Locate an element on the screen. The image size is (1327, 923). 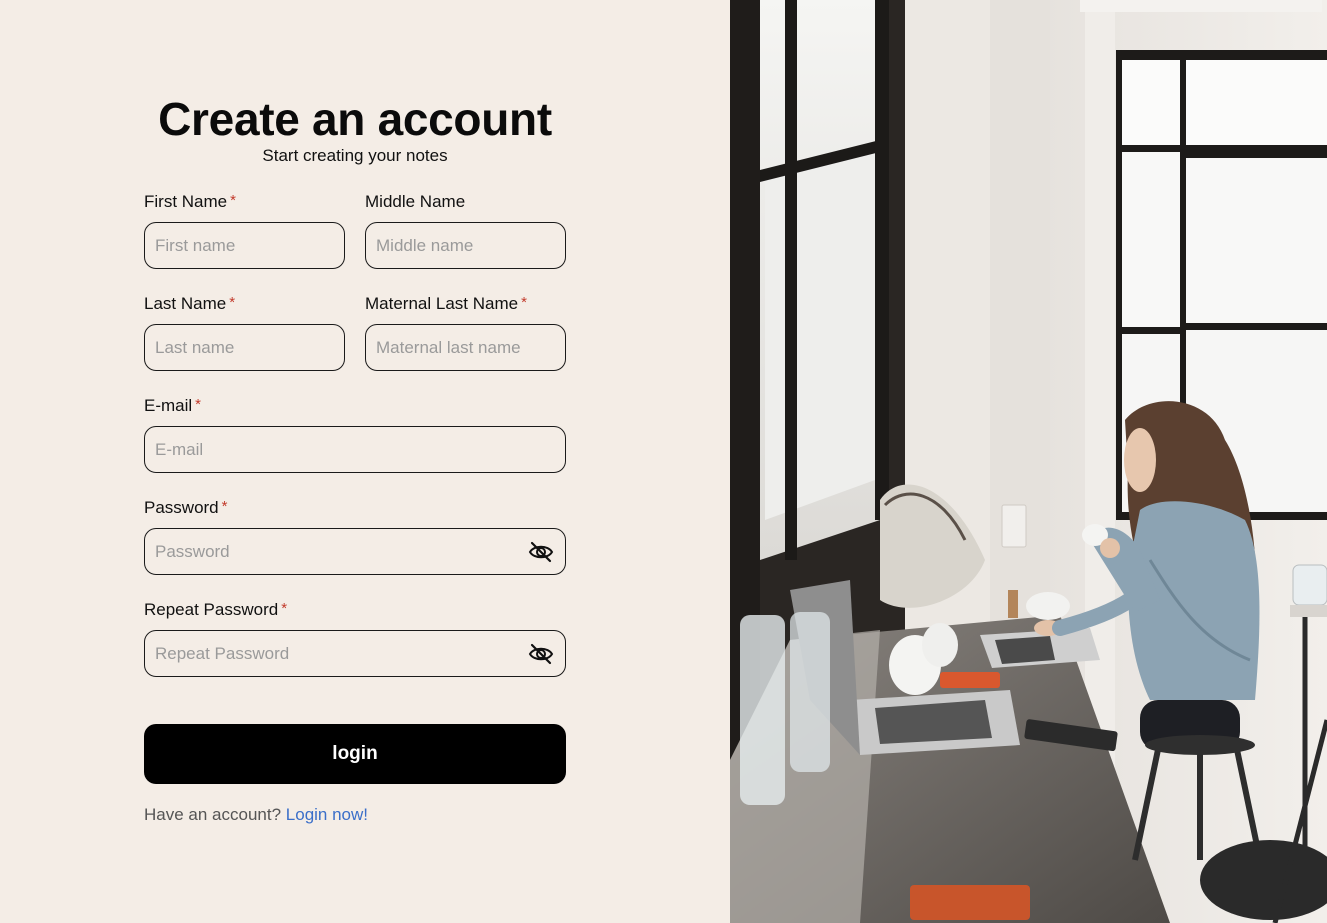
login-now-link: Login now! is located at coordinates (327, 814).